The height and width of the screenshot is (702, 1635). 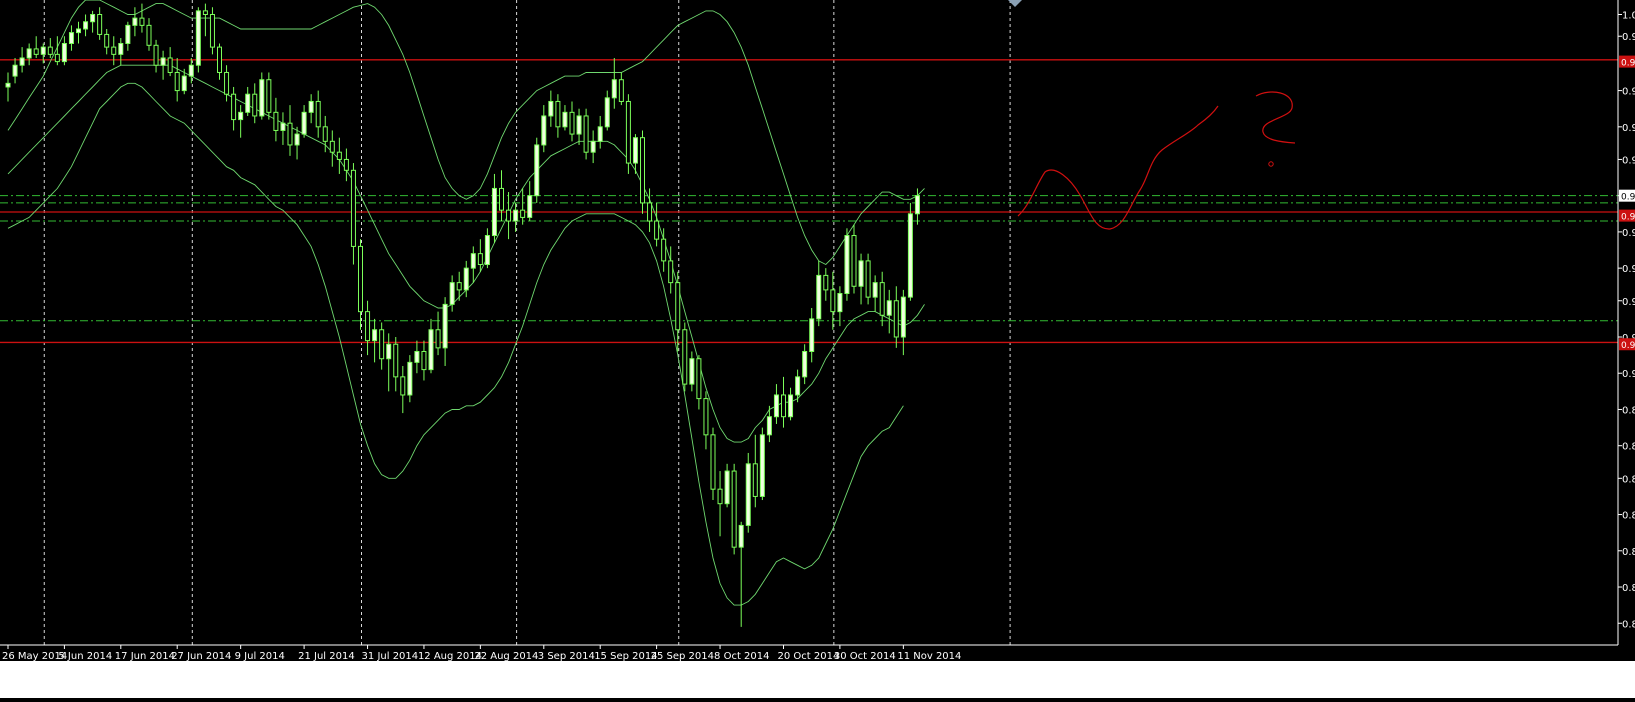 What do you see at coordinates (1628, 588) in the screenshot?
I see `y-tick-label: 0.84` at bounding box center [1628, 588].